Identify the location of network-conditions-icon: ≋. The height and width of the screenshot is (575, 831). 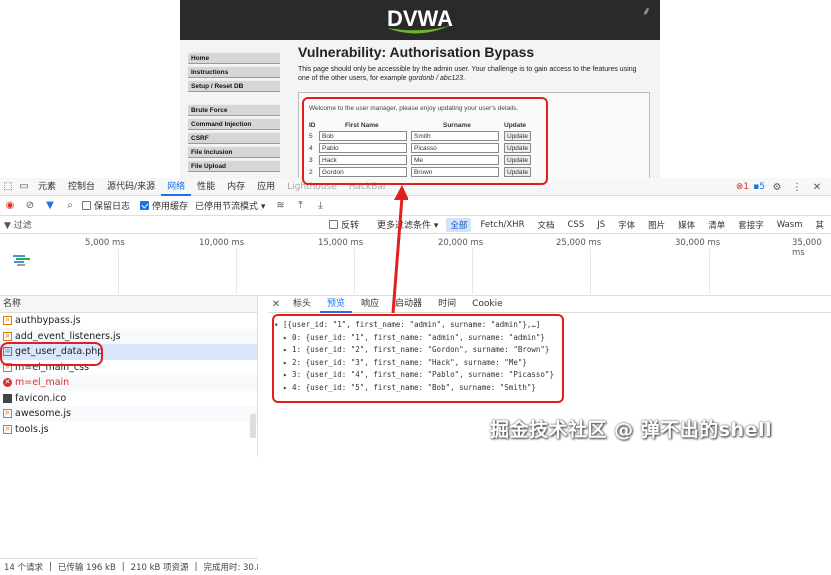
(280, 206).